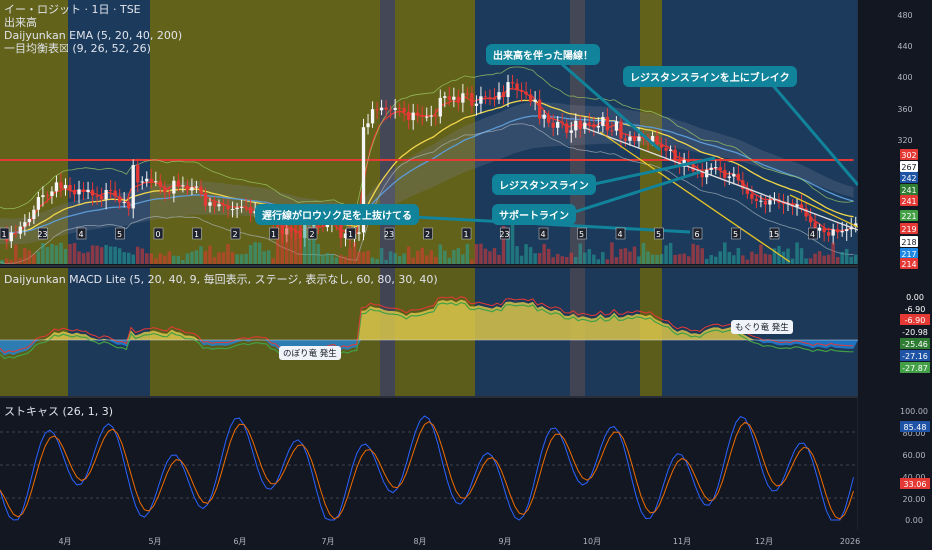 The width and height of the screenshot is (932, 550). I want to click on annotation-resistance: レジスタンスライン, so click(544, 184).